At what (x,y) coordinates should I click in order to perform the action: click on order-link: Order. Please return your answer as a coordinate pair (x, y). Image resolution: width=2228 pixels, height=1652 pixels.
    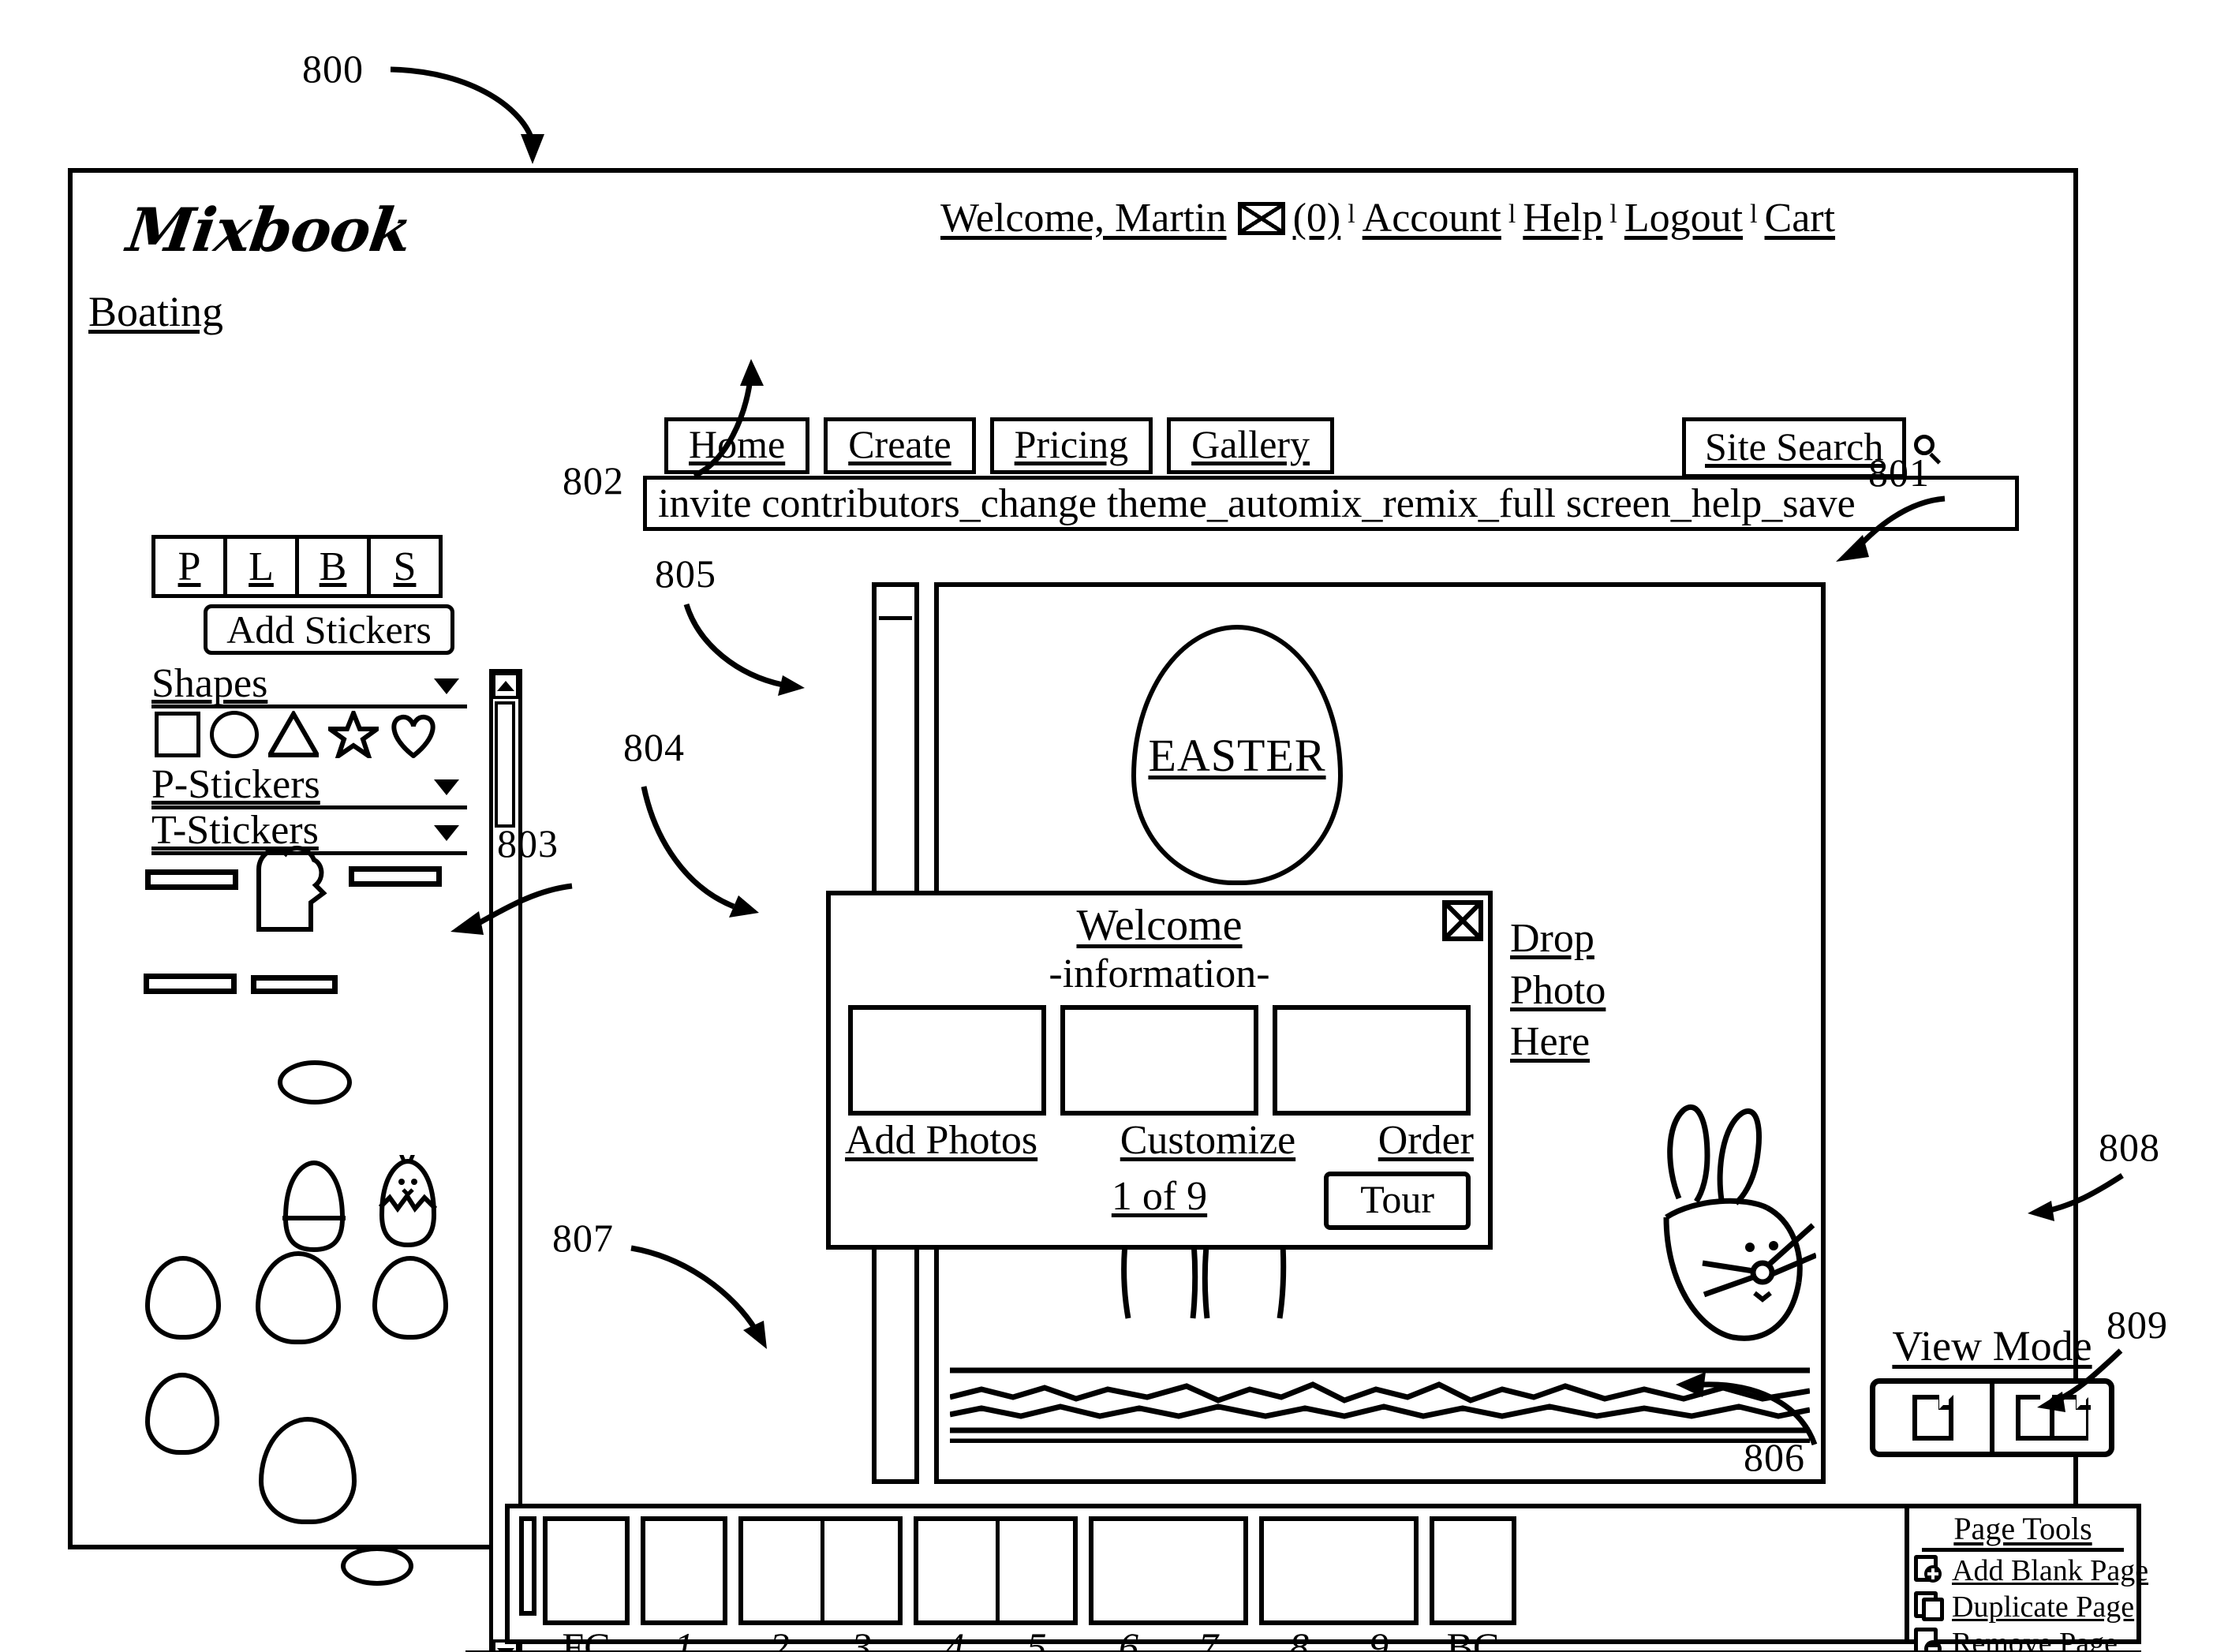
    Looking at the image, I should click on (1426, 1140).